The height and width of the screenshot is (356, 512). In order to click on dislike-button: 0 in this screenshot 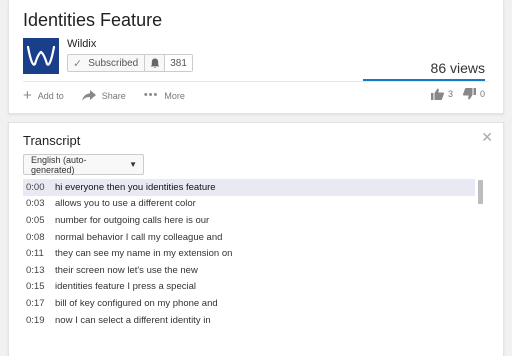, I will do `click(473, 94)`.